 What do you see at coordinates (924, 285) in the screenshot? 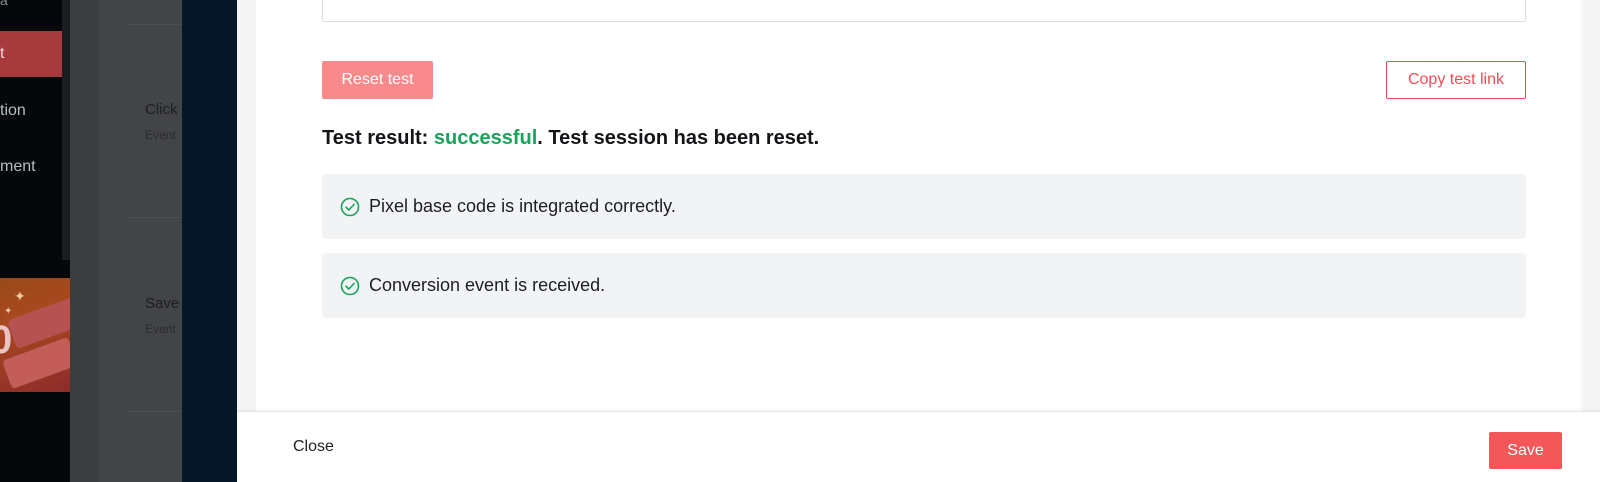
I see `check-item: Conversion event is received.` at bounding box center [924, 285].